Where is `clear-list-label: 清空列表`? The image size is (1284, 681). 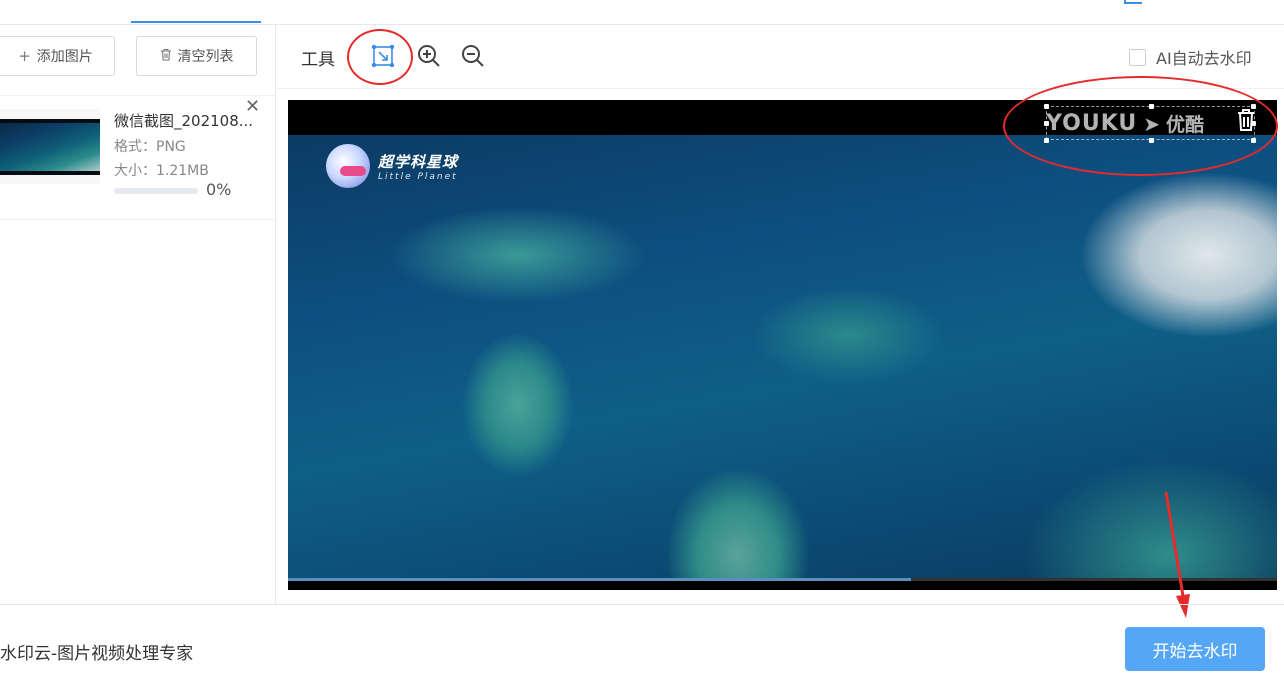
clear-list-label: 清空列表 is located at coordinates (205, 57).